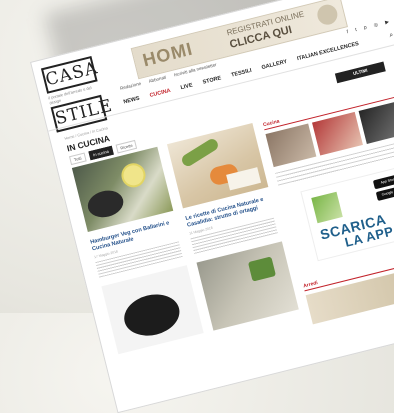  Describe the element at coordinates (133, 175) in the screenshot. I see `lemon-shape` at that location.